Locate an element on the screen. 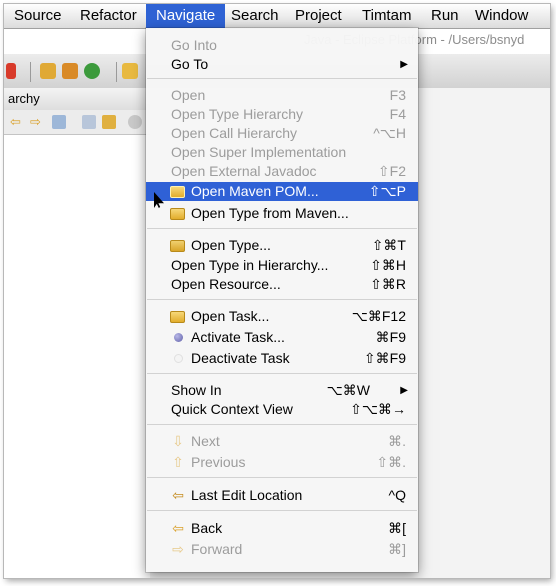 This screenshot has height=586, width=556. previous-arrow-icon: ⇧ is located at coordinates (178, 462).